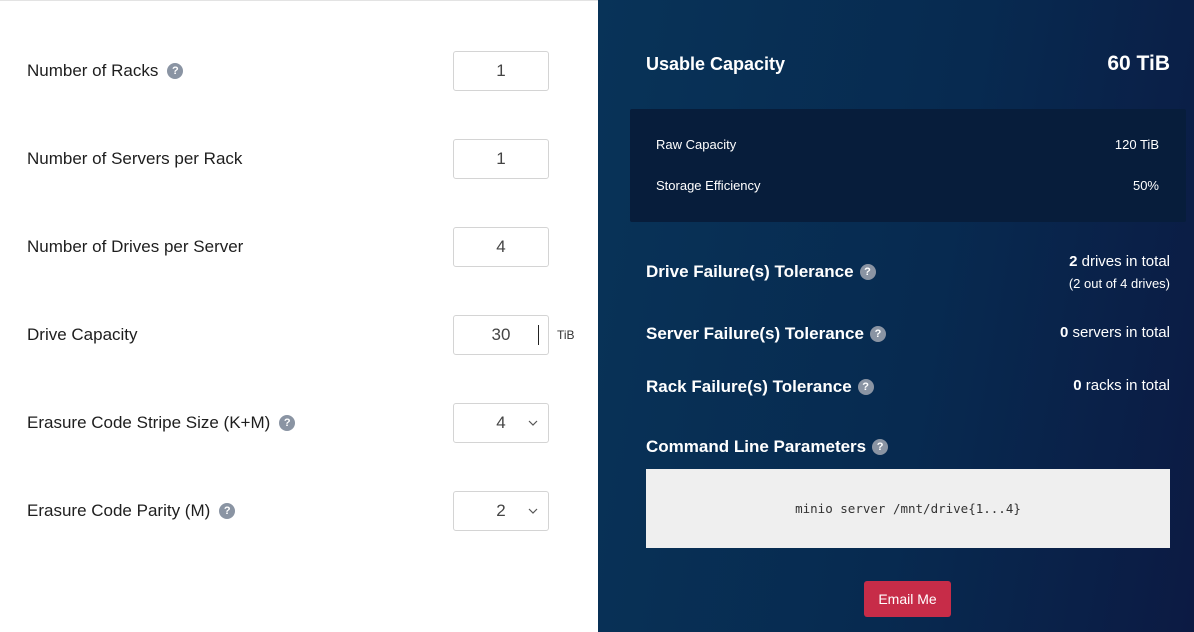 The height and width of the screenshot is (632, 1194). I want to click on storage-efficiency-row: Storage Efficiency 50%, so click(907, 185).